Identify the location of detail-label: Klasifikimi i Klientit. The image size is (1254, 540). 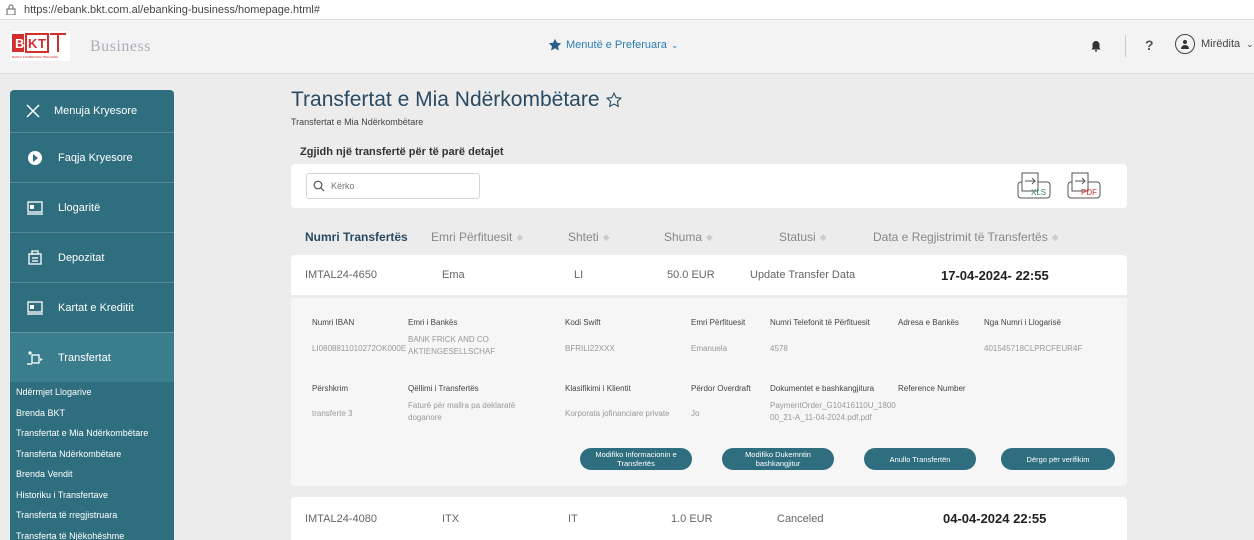
(598, 388).